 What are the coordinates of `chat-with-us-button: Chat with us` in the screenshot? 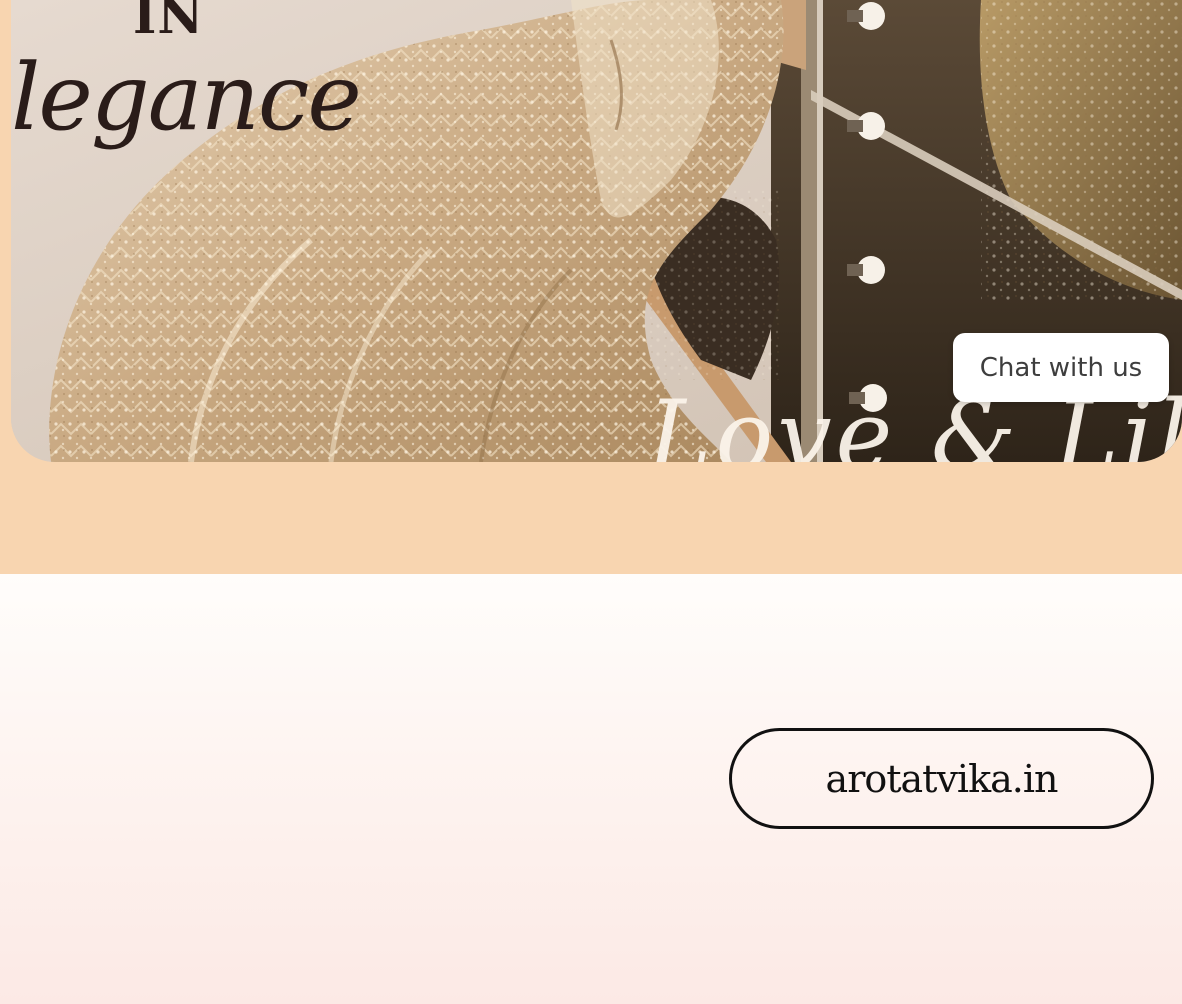 It's located at (1061, 367).